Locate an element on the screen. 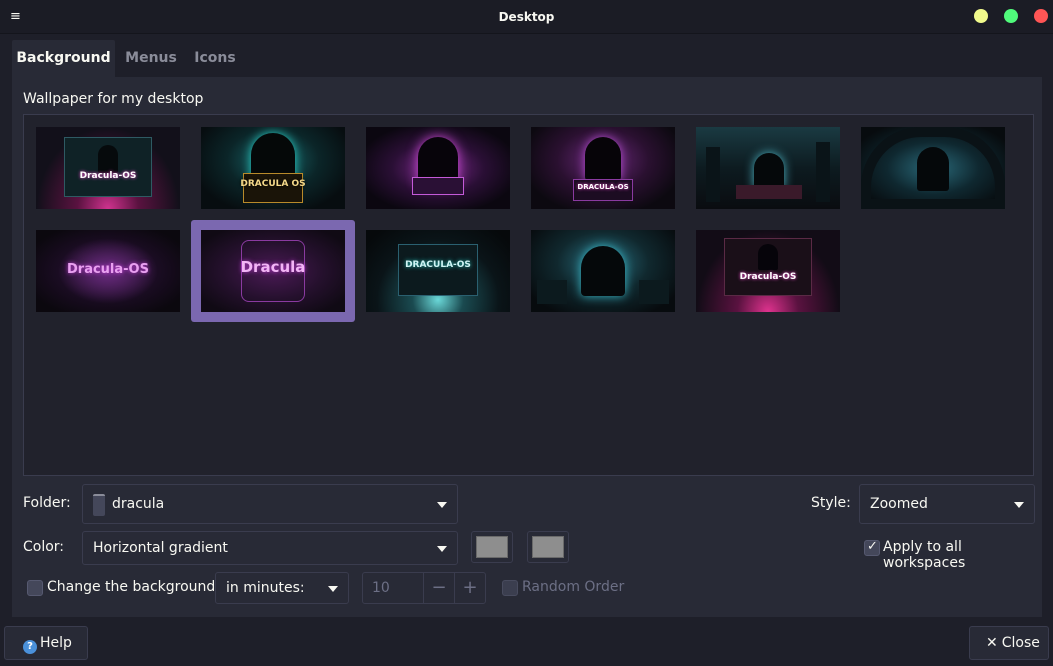 The width and height of the screenshot is (1053, 666). folder-icon is located at coordinates (99, 505).